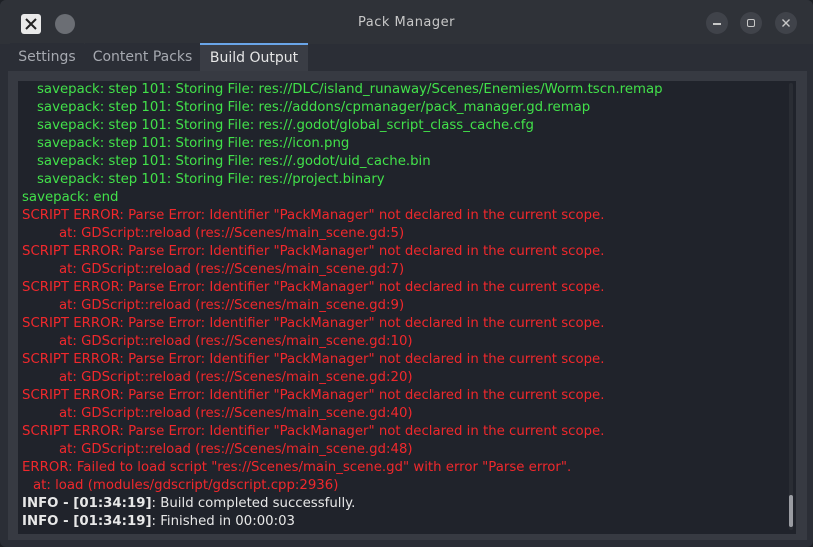 The height and width of the screenshot is (547, 813). I want to click on maximize-button, so click(751, 23).